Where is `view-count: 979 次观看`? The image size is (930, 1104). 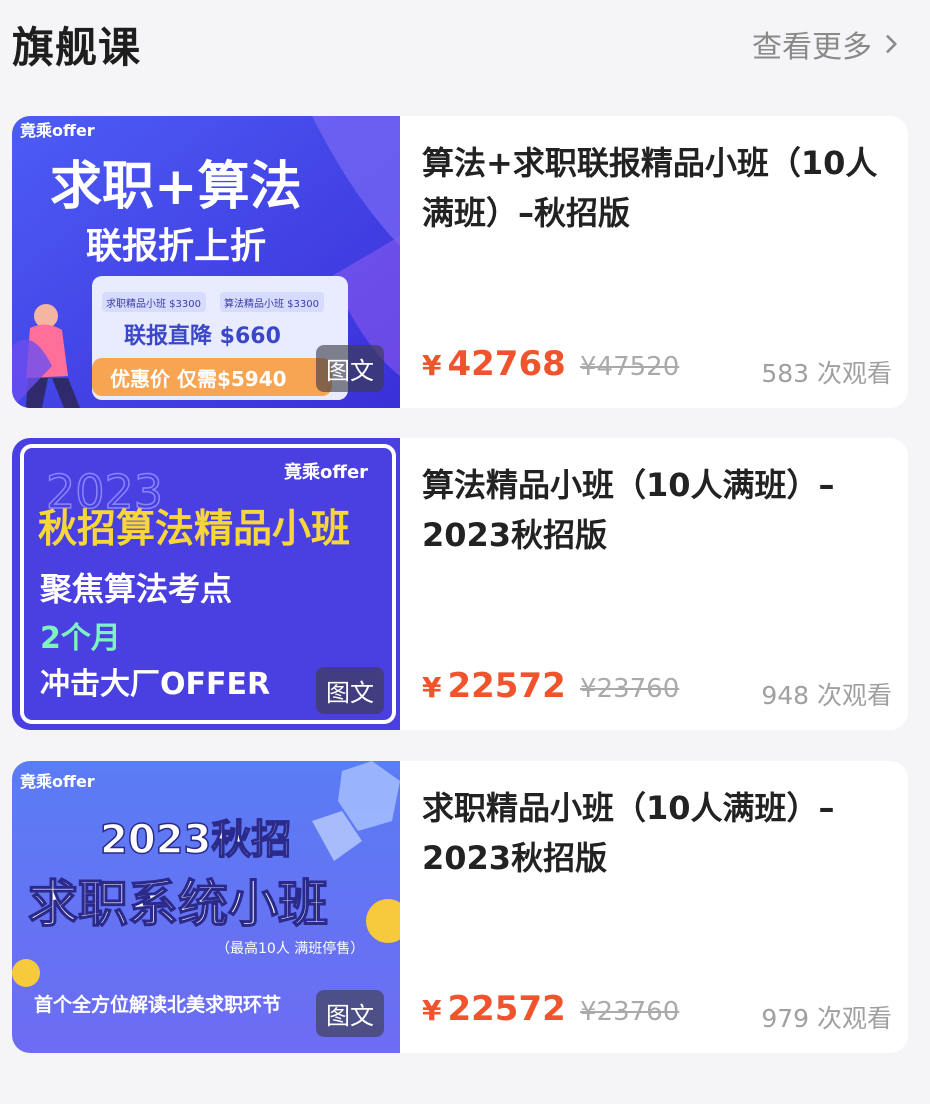
view-count: 979 次观看 is located at coordinates (826, 1018).